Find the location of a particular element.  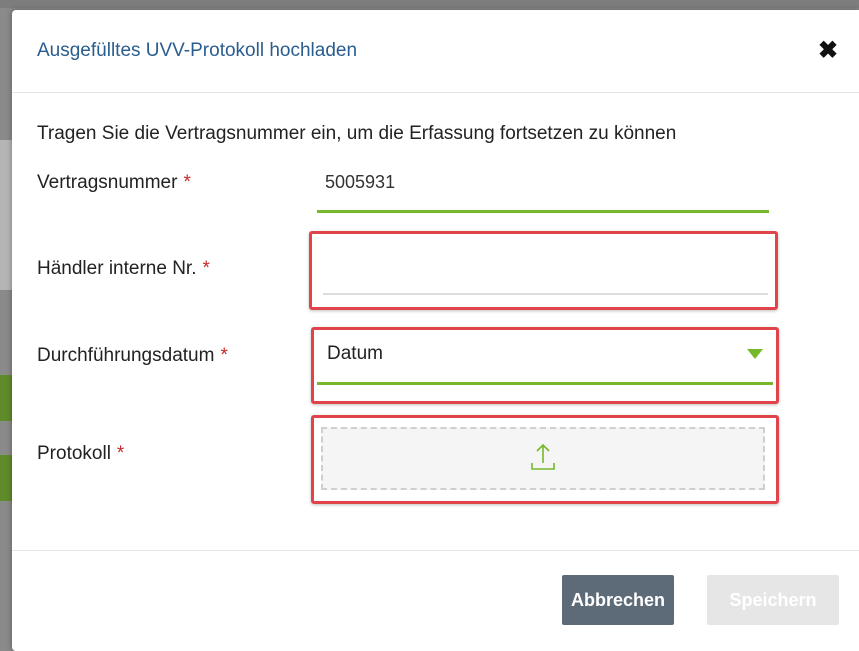

contract-number-underline is located at coordinates (543, 211).